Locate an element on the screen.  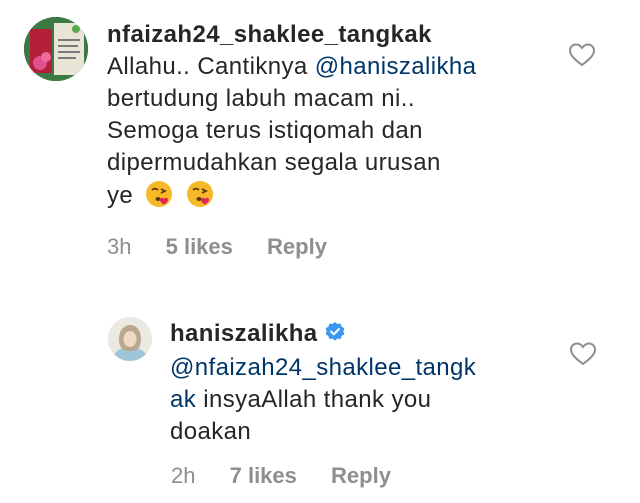
comment-likes: 5 likes is located at coordinates (199, 246).